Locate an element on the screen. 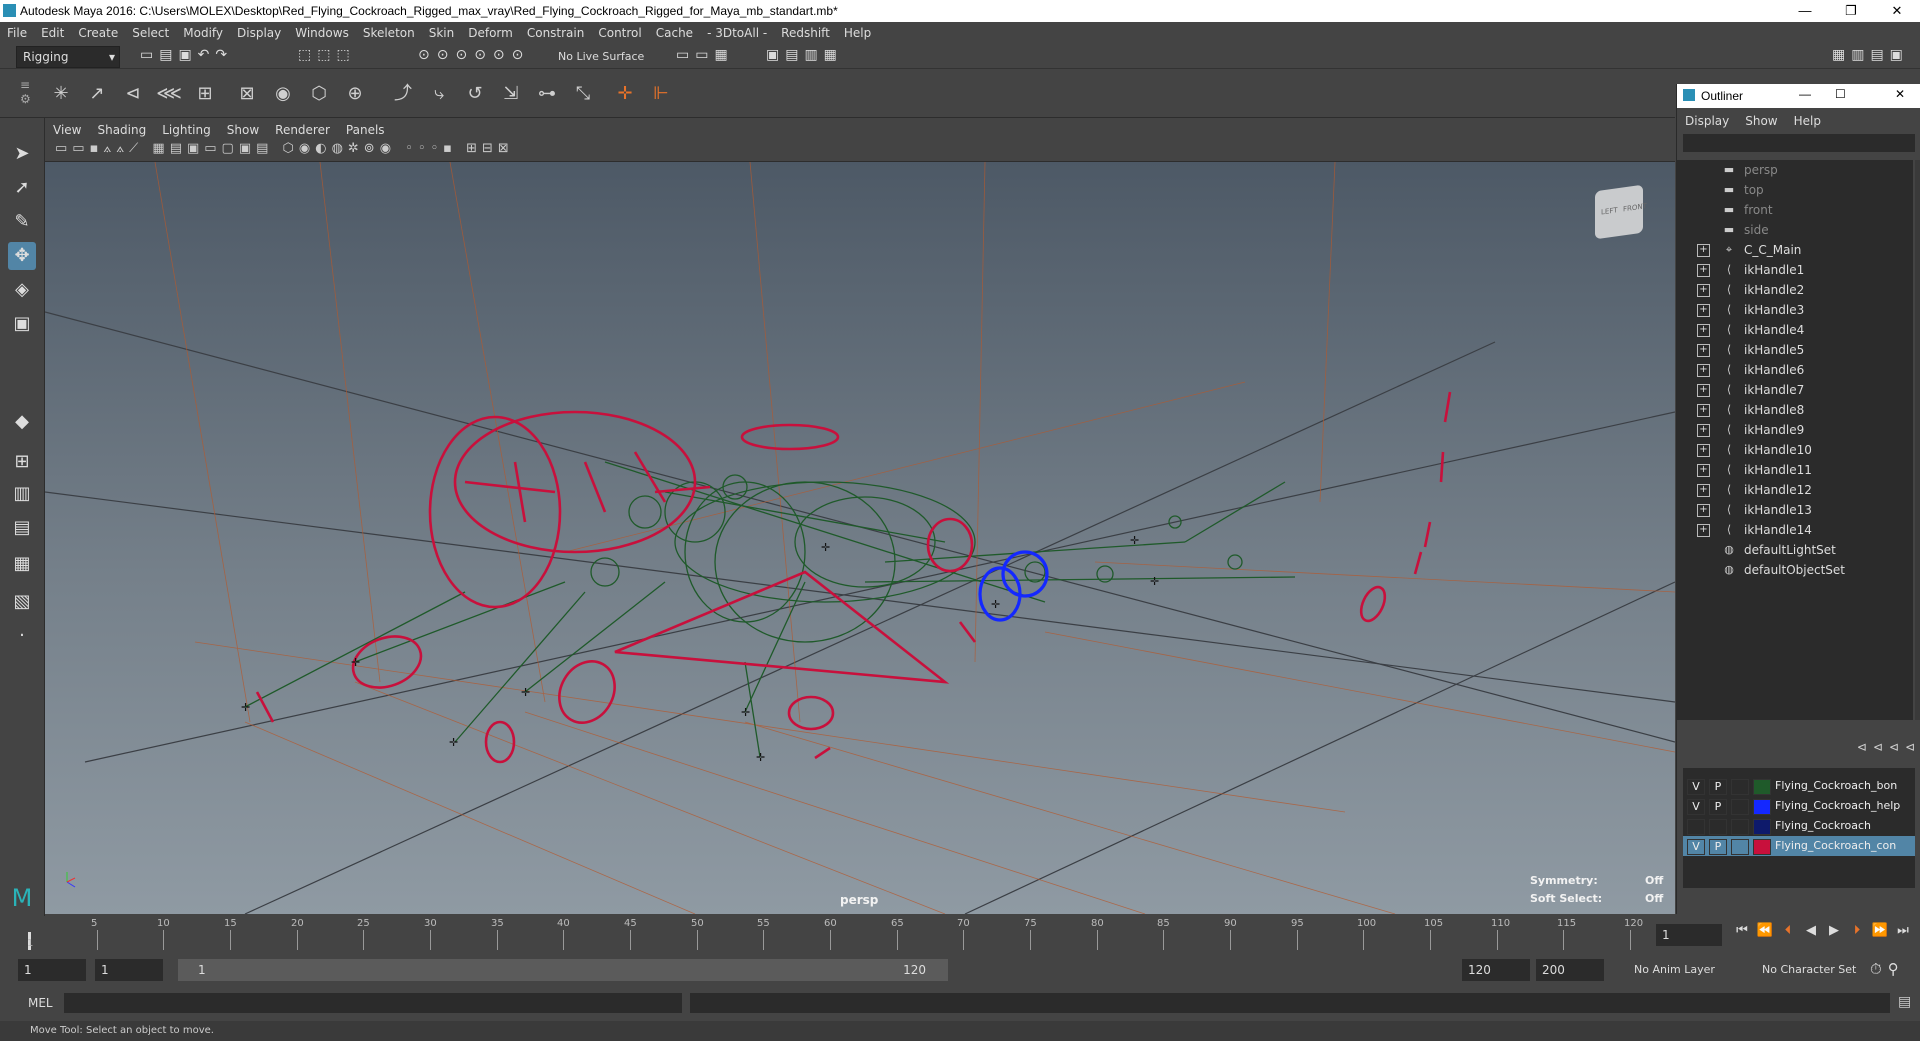 The height and width of the screenshot is (1041, 1920). point-constraint-icon: ⤴ is located at coordinates (403, 94).